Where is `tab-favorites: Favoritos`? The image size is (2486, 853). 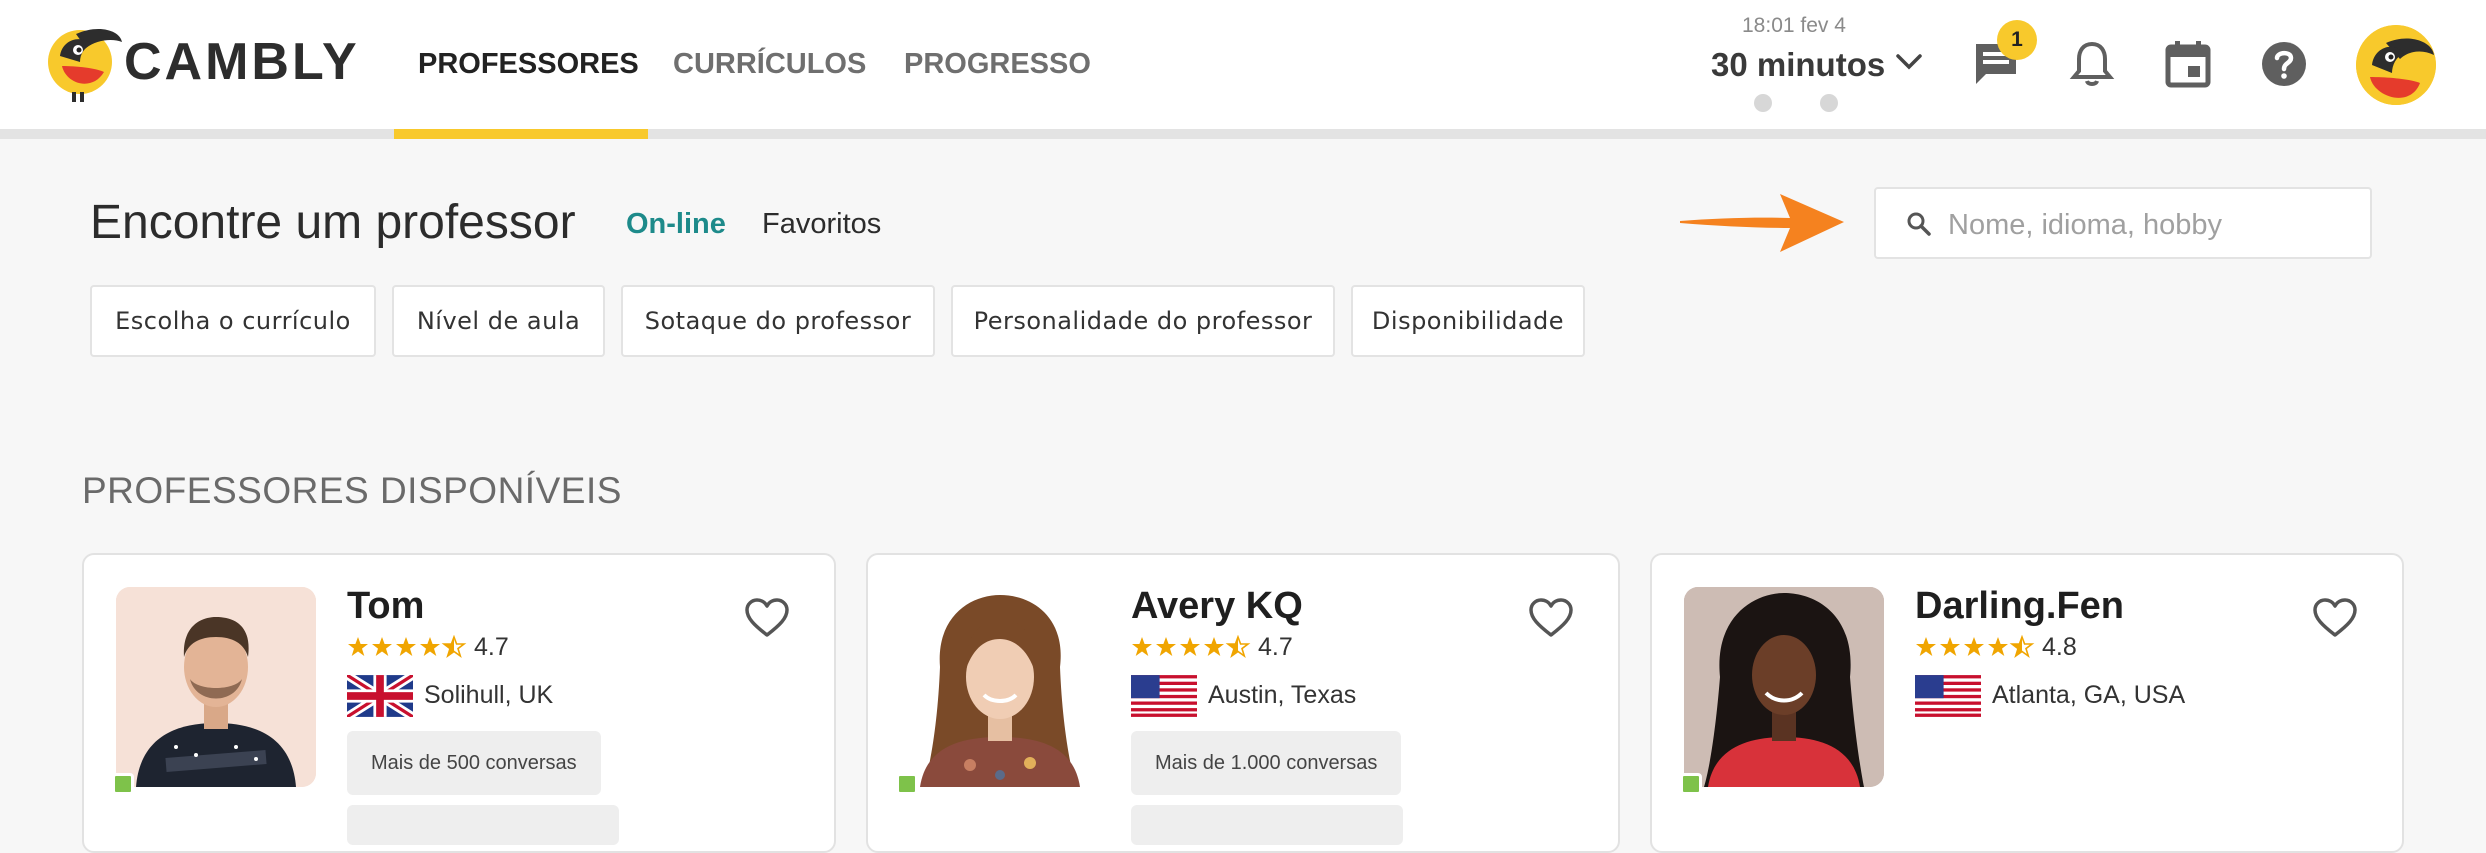 tab-favorites: Favoritos is located at coordinates (821, 224).